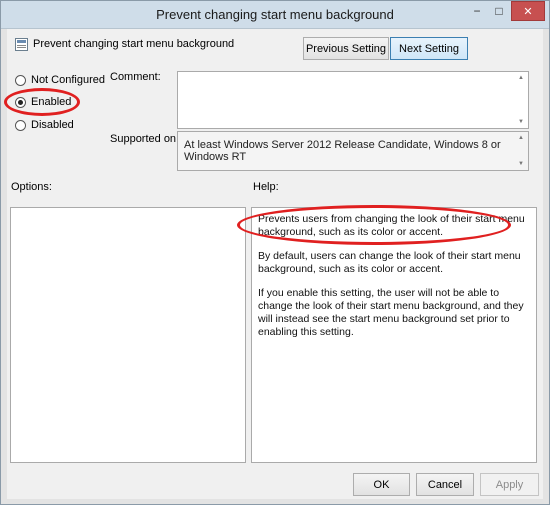 The width and height of the screenshot is (550, 505). Describe the element at coordinates (68, 80) in the screenshot. I see `radio-label: Not Configured` at that location.